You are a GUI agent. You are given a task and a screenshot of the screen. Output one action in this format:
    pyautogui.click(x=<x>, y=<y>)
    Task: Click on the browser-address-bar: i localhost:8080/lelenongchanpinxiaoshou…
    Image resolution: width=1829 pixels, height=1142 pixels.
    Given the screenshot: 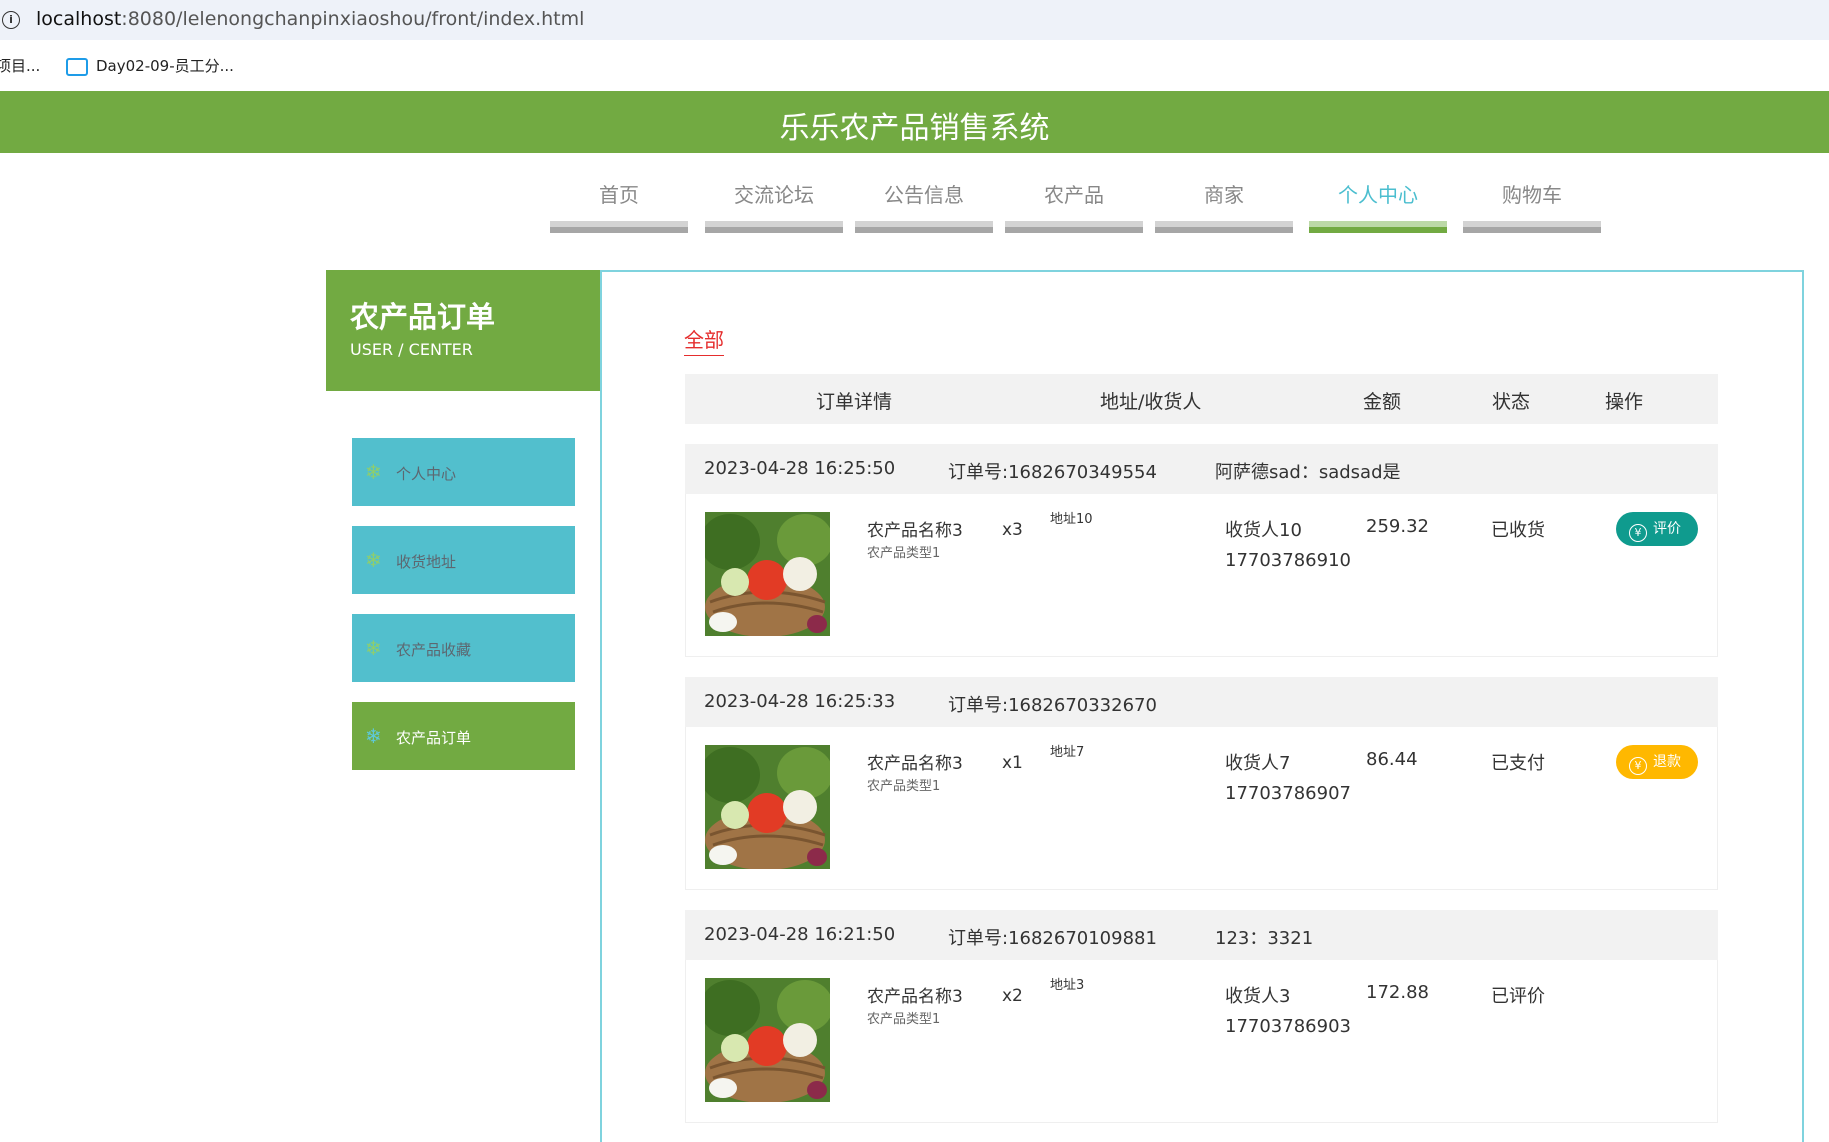 What is the action you would take?
    pyautogui.click(x=914, y=20)
    